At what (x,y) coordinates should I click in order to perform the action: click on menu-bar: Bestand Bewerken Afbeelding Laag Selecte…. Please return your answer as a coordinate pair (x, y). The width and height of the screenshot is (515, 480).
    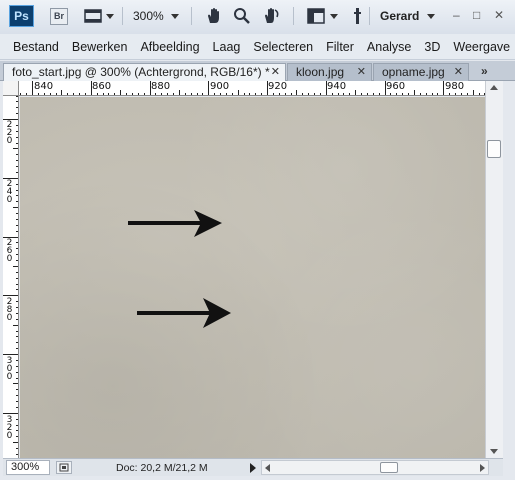
    Looking at the image, I should click on (257, 47).